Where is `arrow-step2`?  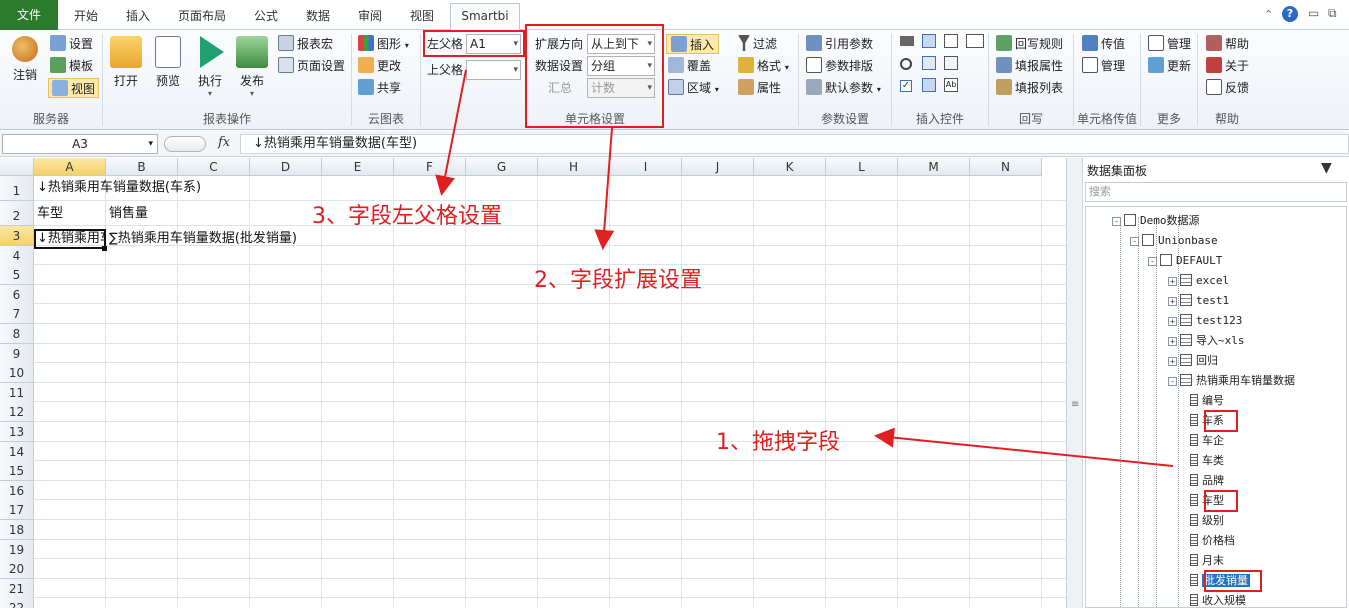 arrow-step2 is located at coordinates (604, 188).